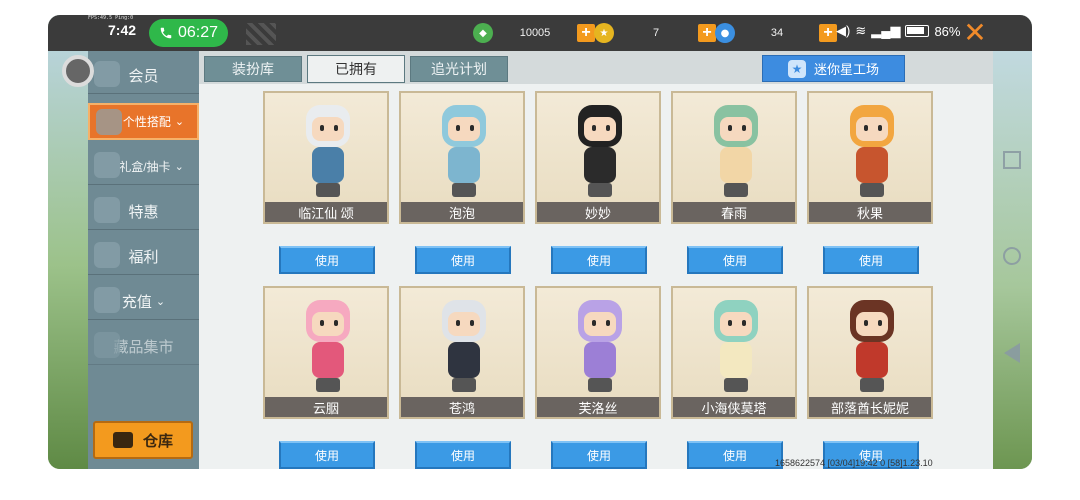 This screenshot has height=500, width=1080. Describe the element at coordinates (459, 69) in the screenshot. I see `tab-light-chaser-plan: 追光计划` at that location.